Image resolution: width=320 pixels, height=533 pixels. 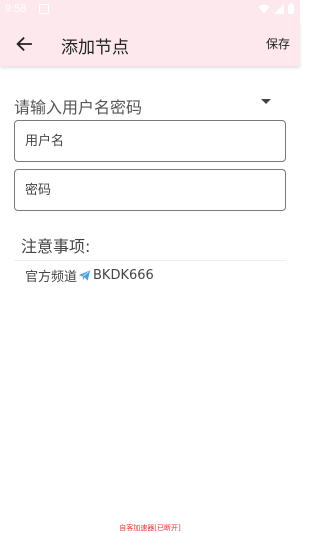 I want to click on dropdown-arrow-icon, so click(x=266, y=101).